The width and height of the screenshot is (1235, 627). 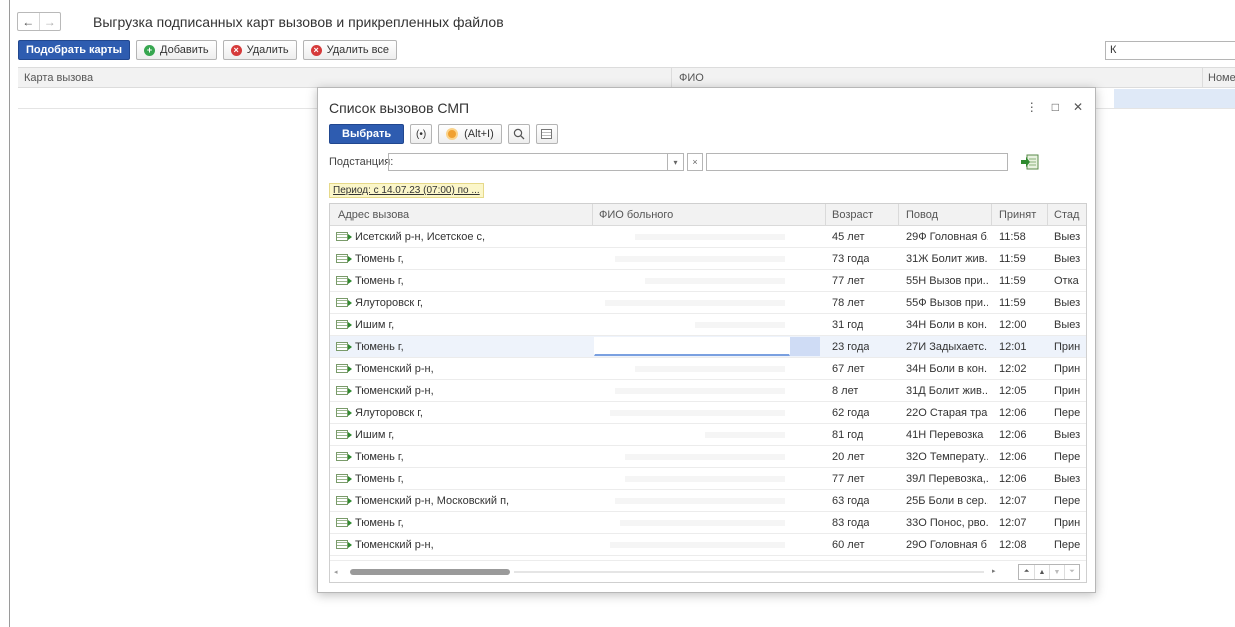 I want to click on row-age: 83 года, so click(x=851, y=523).